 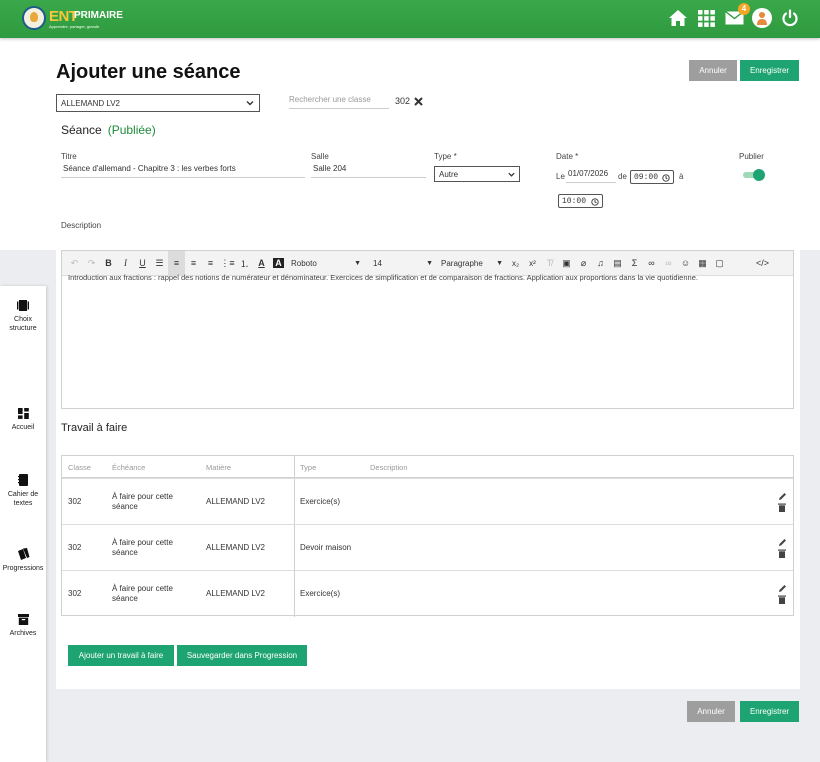 What do you see at coordinates (769, 70) in the screenshot?
I see `save-button-top: Enregistrer` at bounding box center [769, 70].